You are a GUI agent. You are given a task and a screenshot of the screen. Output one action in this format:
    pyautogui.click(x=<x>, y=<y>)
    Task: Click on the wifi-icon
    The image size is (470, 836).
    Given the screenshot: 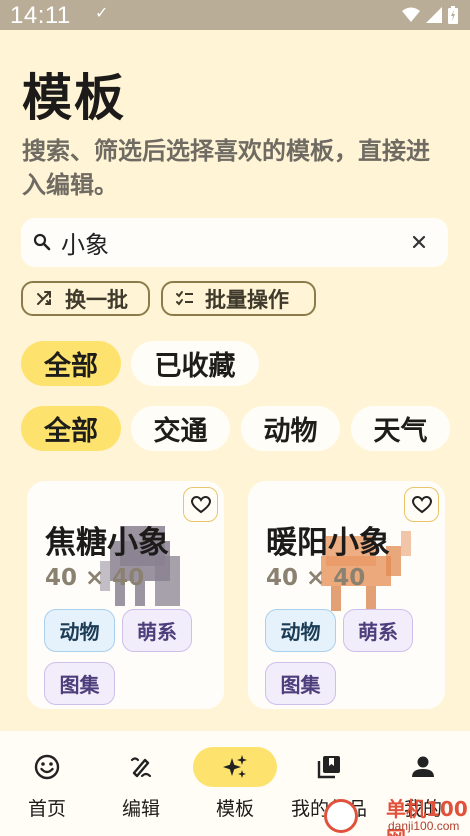 What is the action you would take?
    pyautogui.click(x=411, y=14)
    